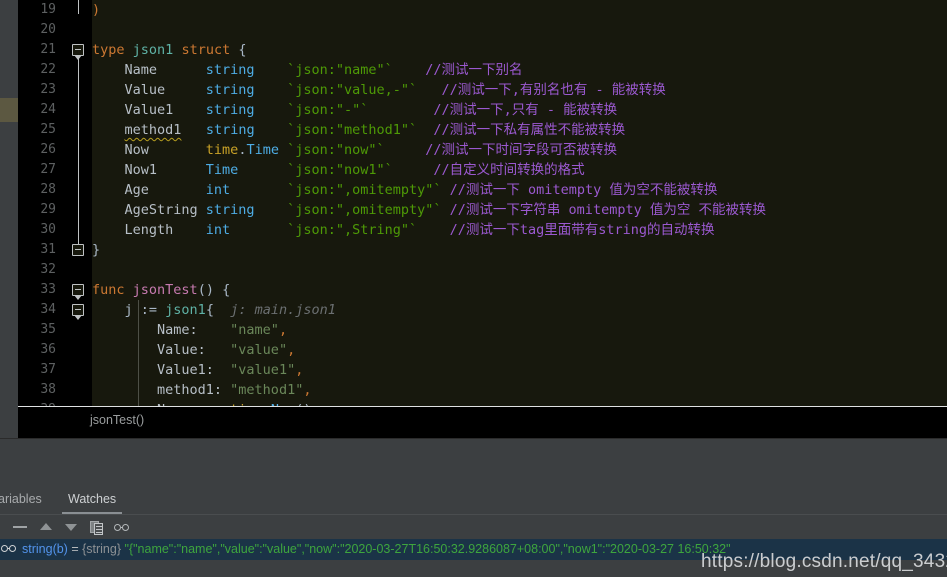  I want to click on fold-region-line, so click(78, 152).